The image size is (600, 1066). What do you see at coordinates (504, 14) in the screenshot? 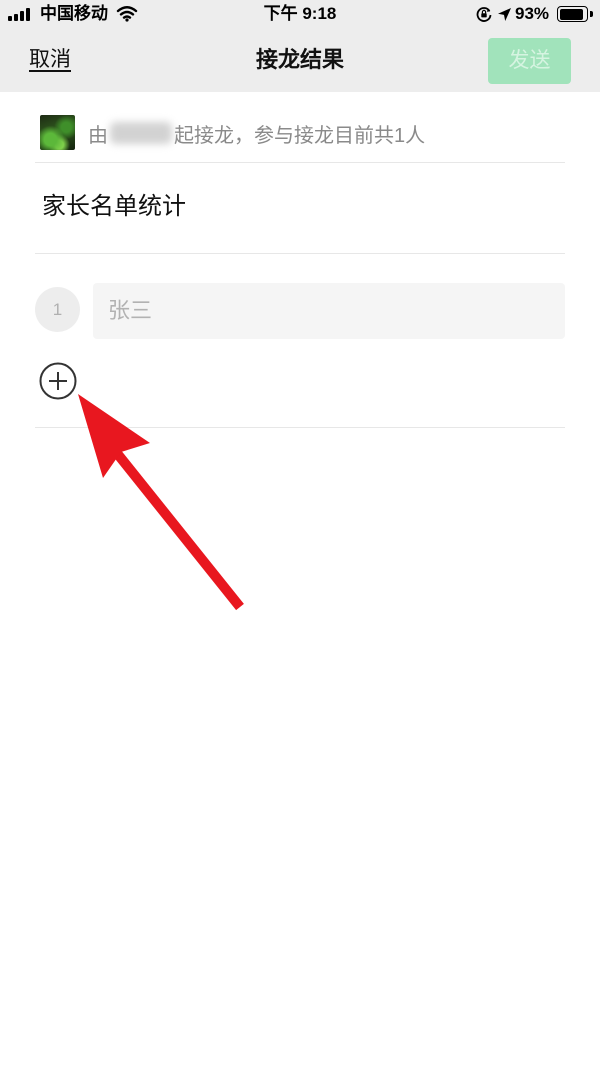
I see `location-icon` at bounding box center [504, 14].